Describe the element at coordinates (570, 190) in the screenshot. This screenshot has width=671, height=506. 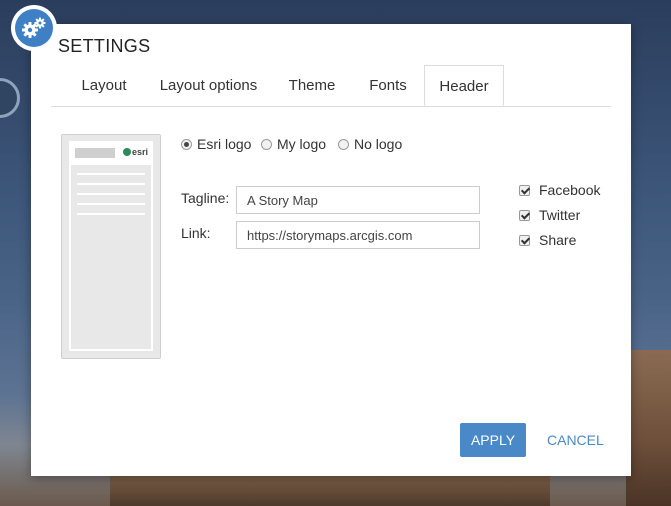
I see `checkbox-label: Facebook` at that location.